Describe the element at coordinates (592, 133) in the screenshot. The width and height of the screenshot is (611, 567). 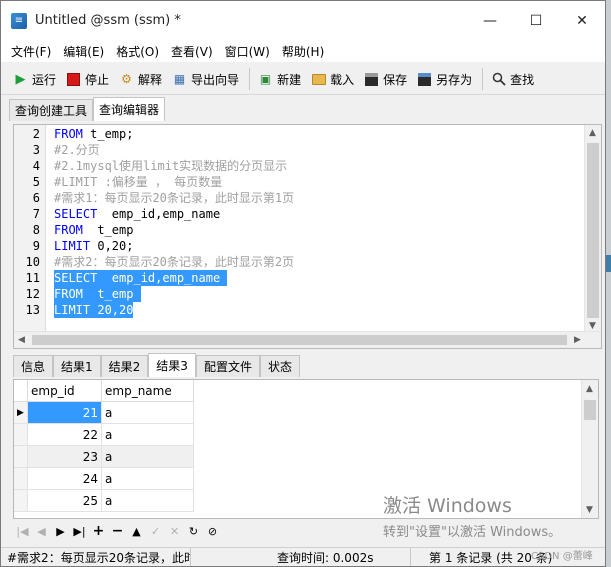
I see `scroll-up-icon: ▲` at that location.